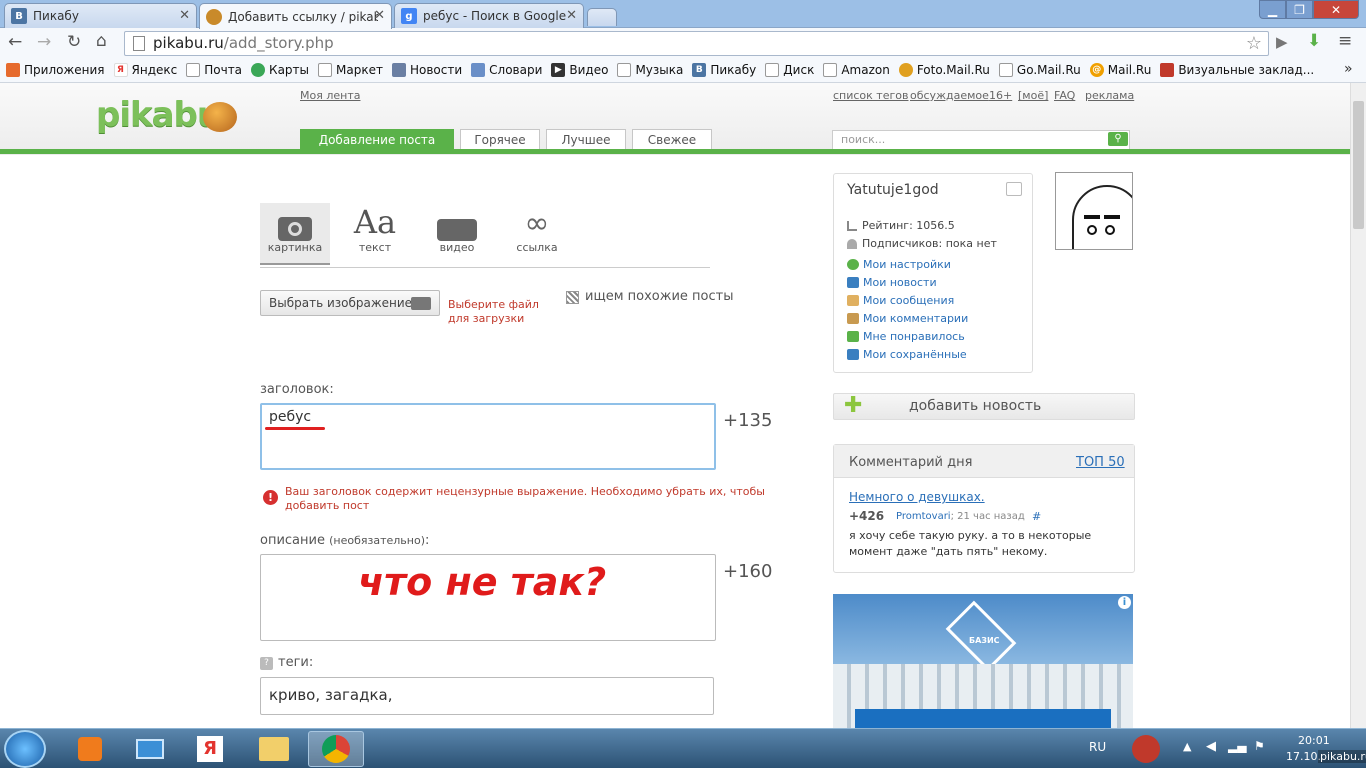  What do you see at coordinates (101, 41) in the screenshot?
I see `home-icon: ⌂` at bounding box center [101, 41].